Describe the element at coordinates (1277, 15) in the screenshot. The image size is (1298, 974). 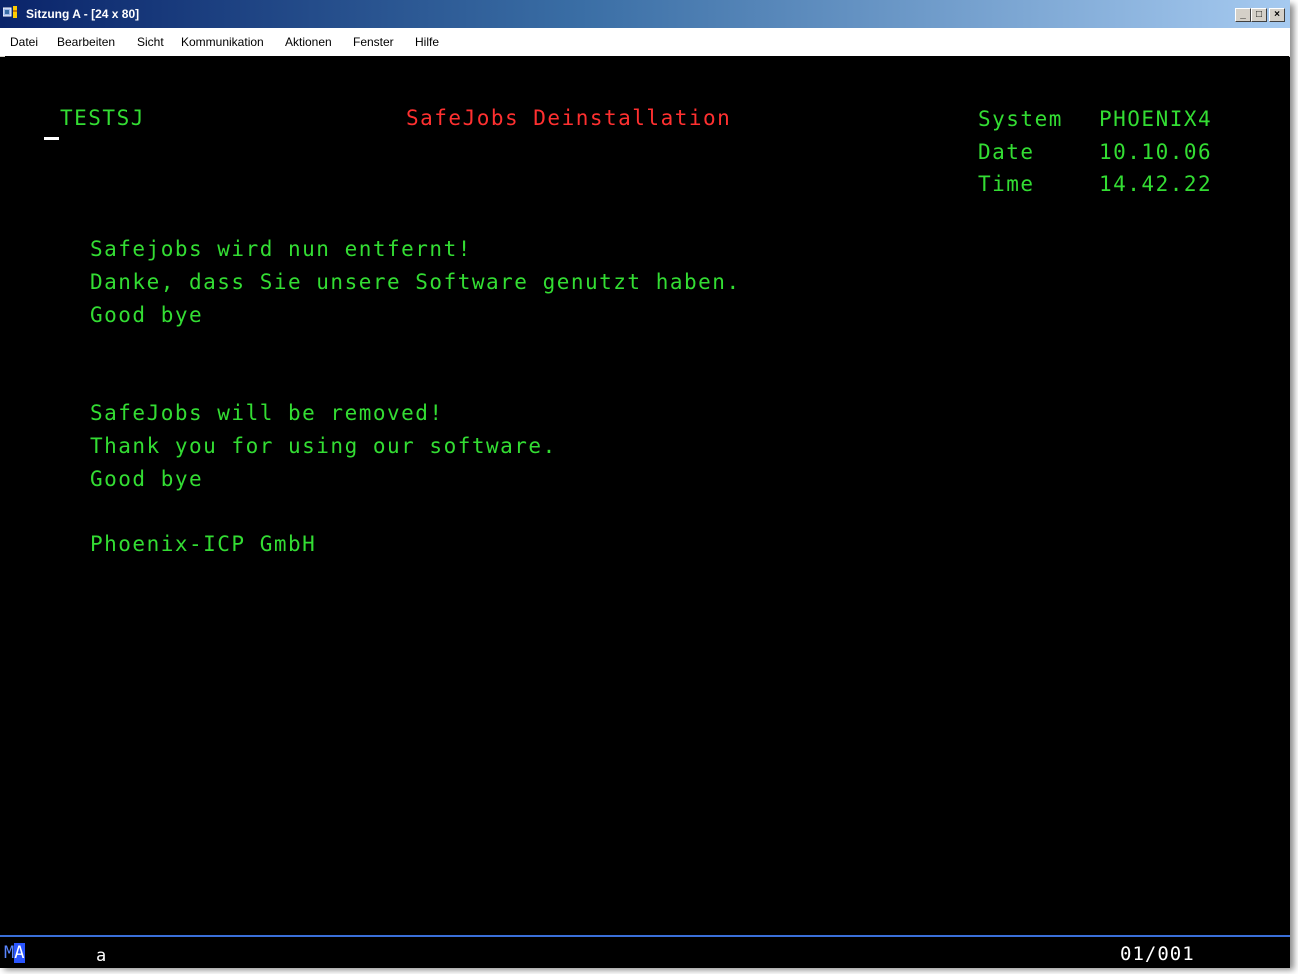
I see `close-button: ×` at that location.